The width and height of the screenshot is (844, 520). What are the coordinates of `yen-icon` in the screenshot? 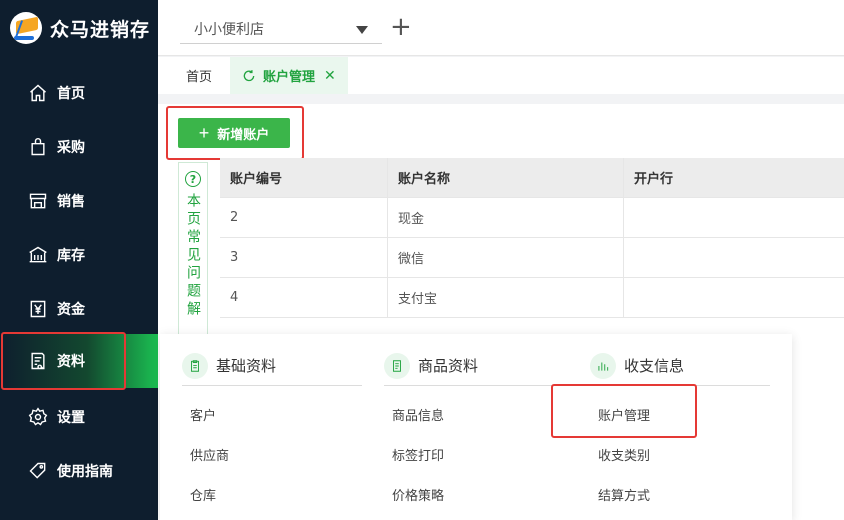 It's located at (38, 309).